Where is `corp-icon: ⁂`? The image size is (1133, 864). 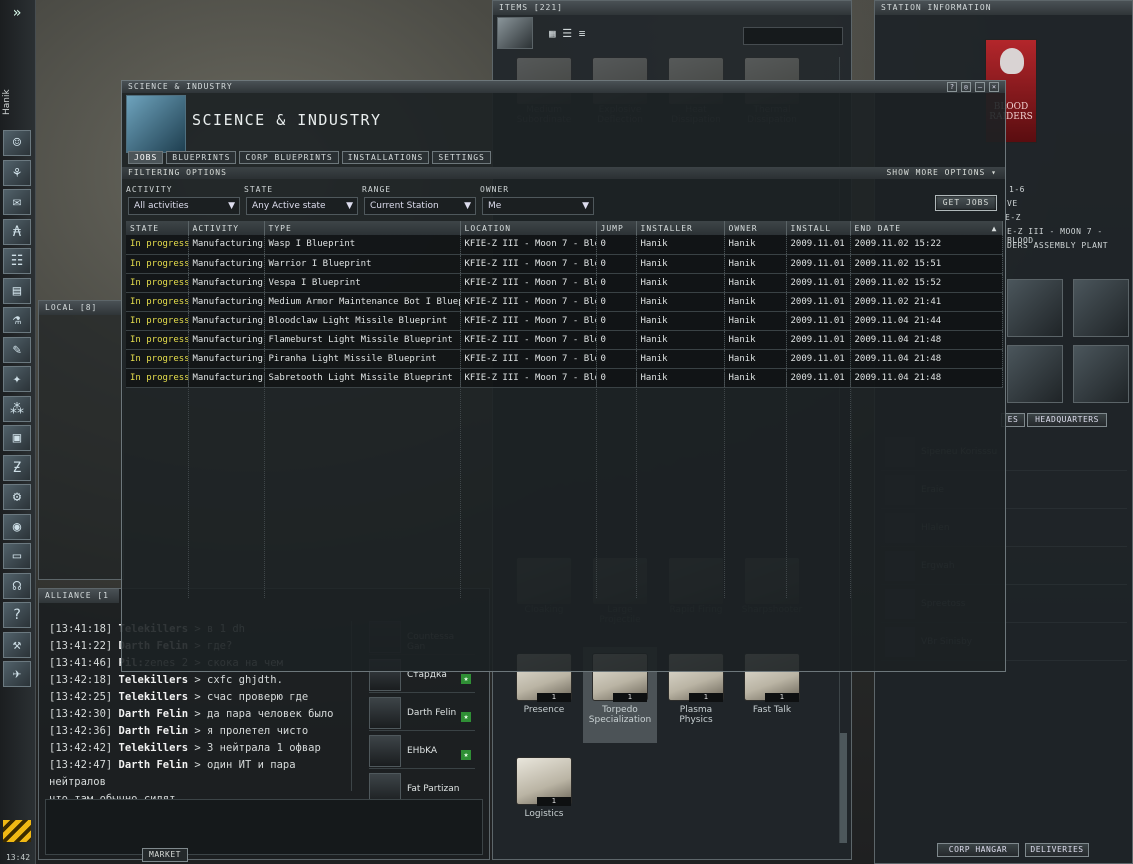 corp-icon: ⁂ is located at coordinates (17, 408).